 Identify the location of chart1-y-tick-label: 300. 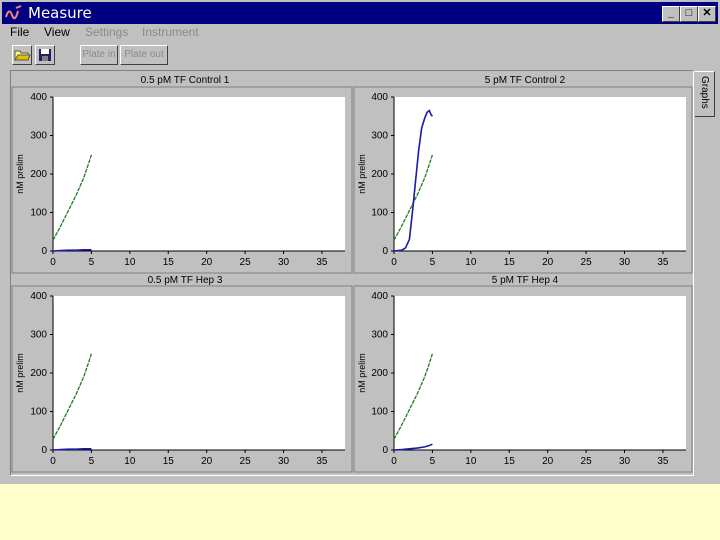
(38, 136).